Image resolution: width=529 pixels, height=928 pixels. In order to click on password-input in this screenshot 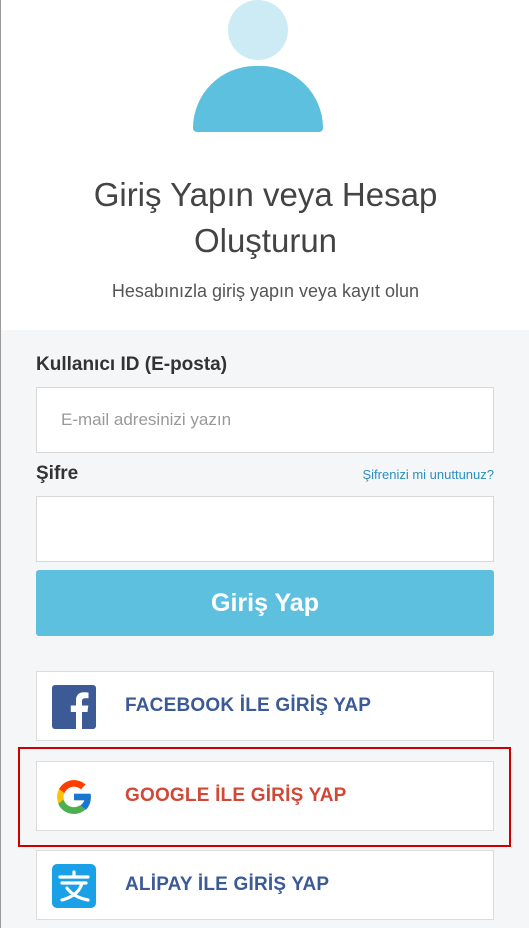, I will do `click(265, 529)`.